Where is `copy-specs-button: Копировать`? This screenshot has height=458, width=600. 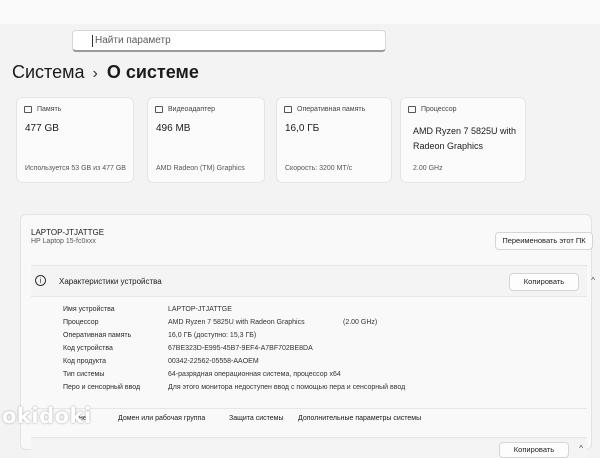
copy-specs-button: Копировать is located at coordinates (544, 282).